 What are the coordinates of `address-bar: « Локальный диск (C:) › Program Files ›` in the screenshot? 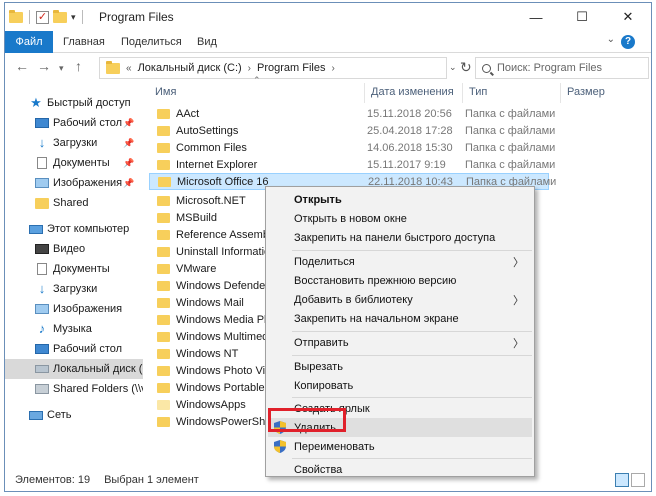 It's located at (273, 68).